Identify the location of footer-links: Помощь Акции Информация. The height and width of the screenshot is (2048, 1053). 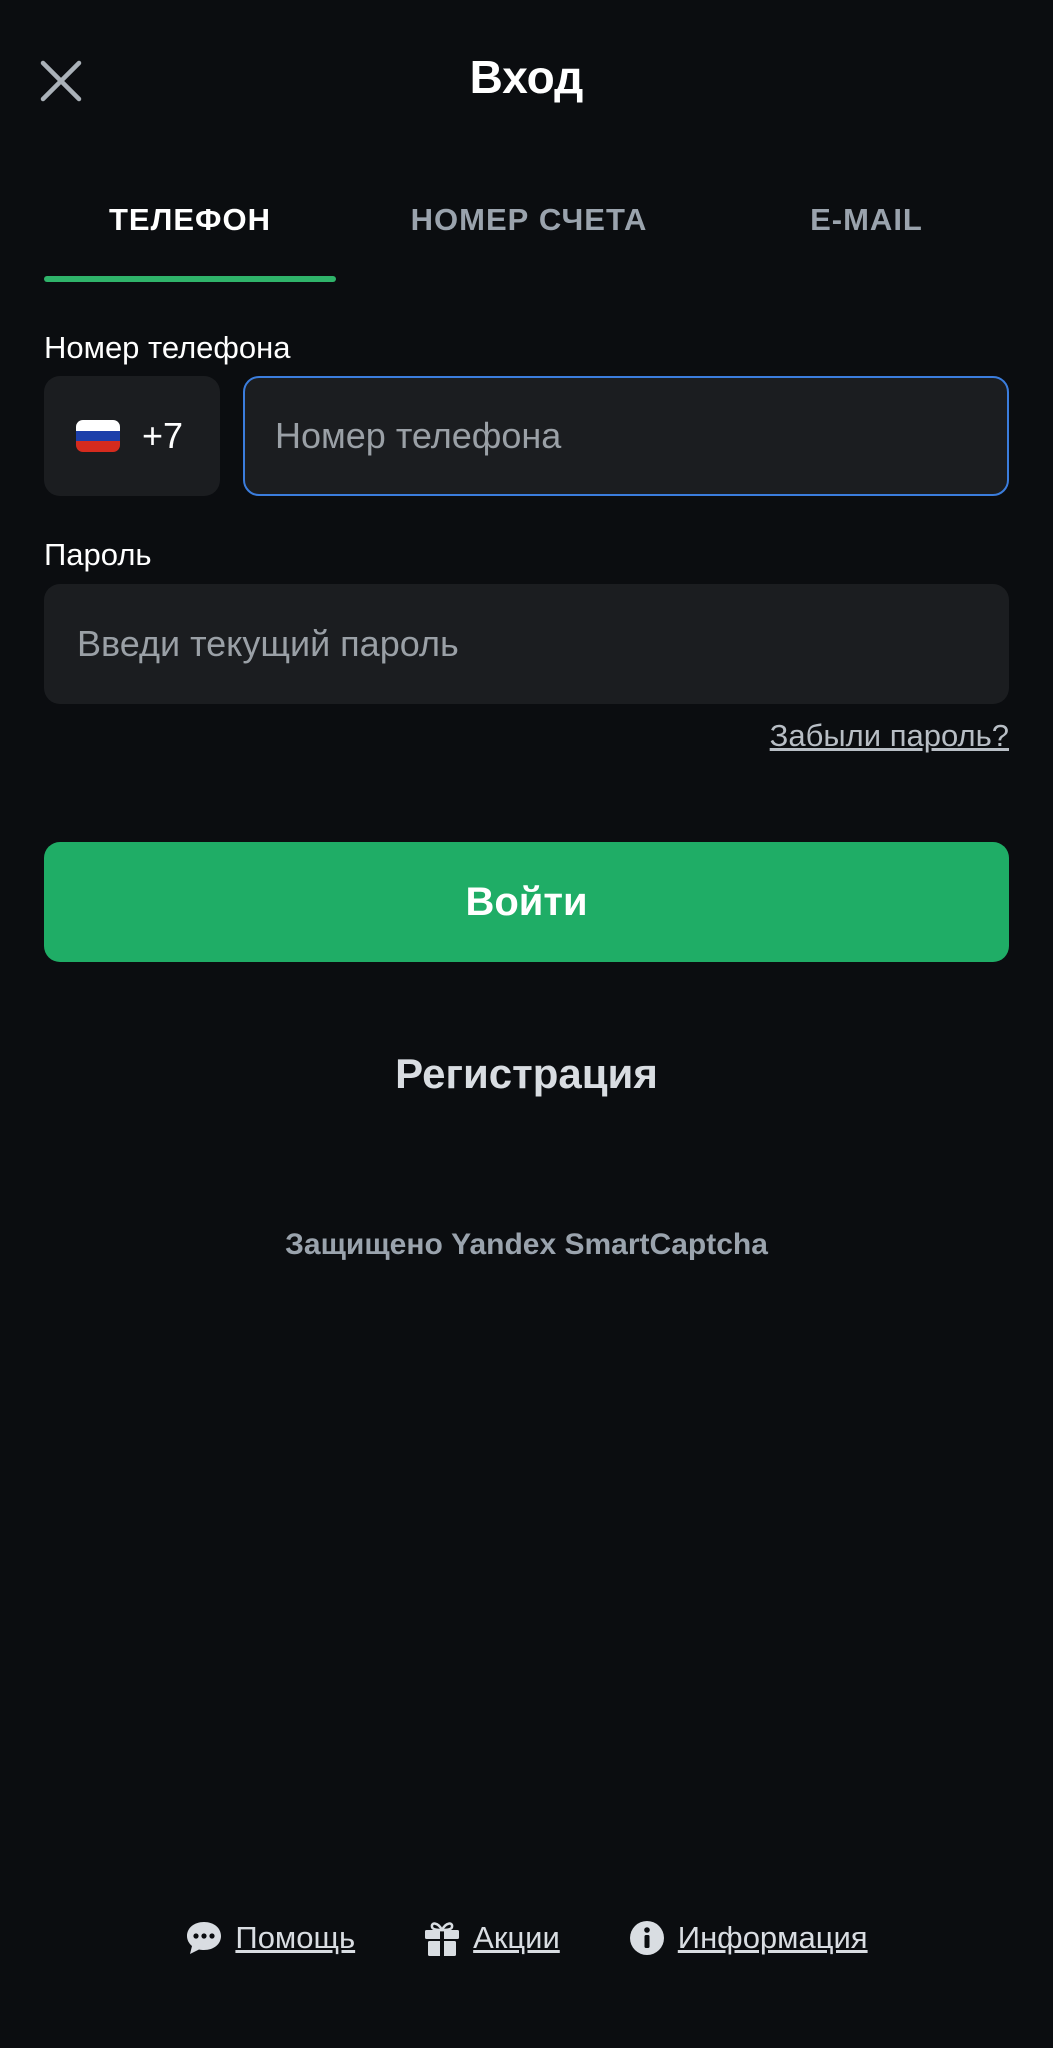
(526, 1938).